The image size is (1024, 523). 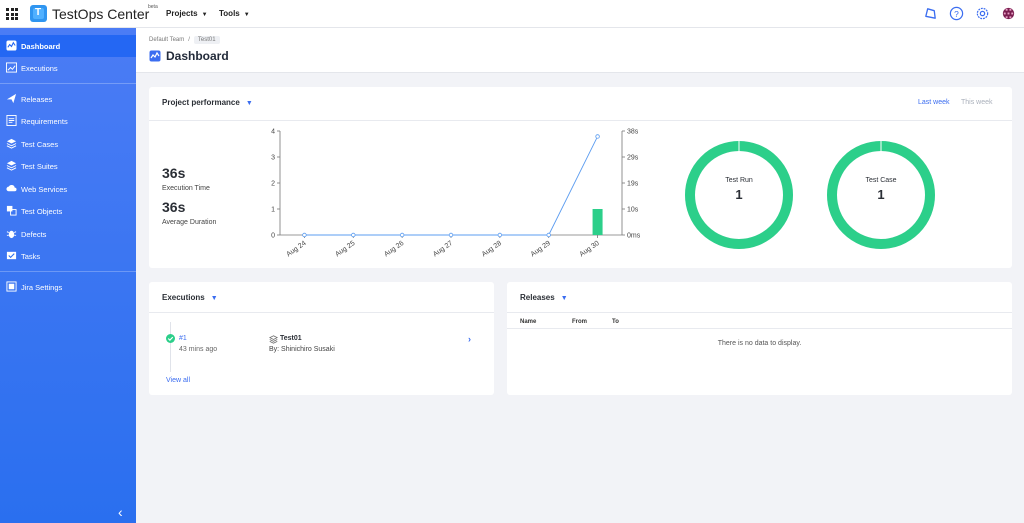 I want to click on collapse-sidebar-icon: ‹, so click(x=120, y=512).